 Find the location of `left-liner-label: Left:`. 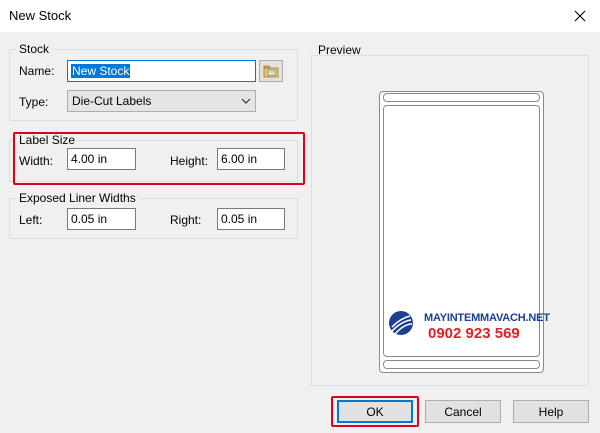

left-liner-label: Left: is located at coordinates (31, 220).